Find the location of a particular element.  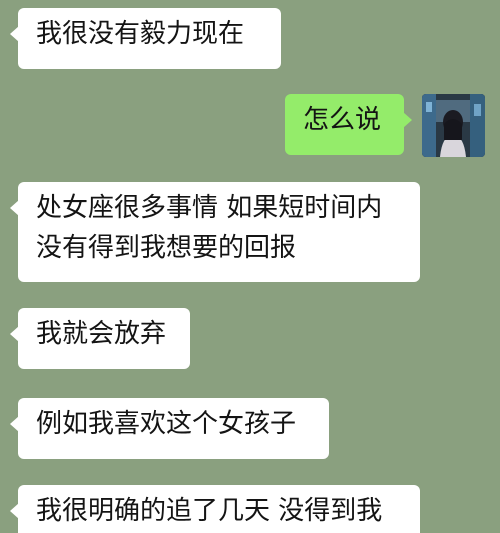

message-bubble-received: 例如我喜欢这个女孩子 is located at coordinates (169, 428).